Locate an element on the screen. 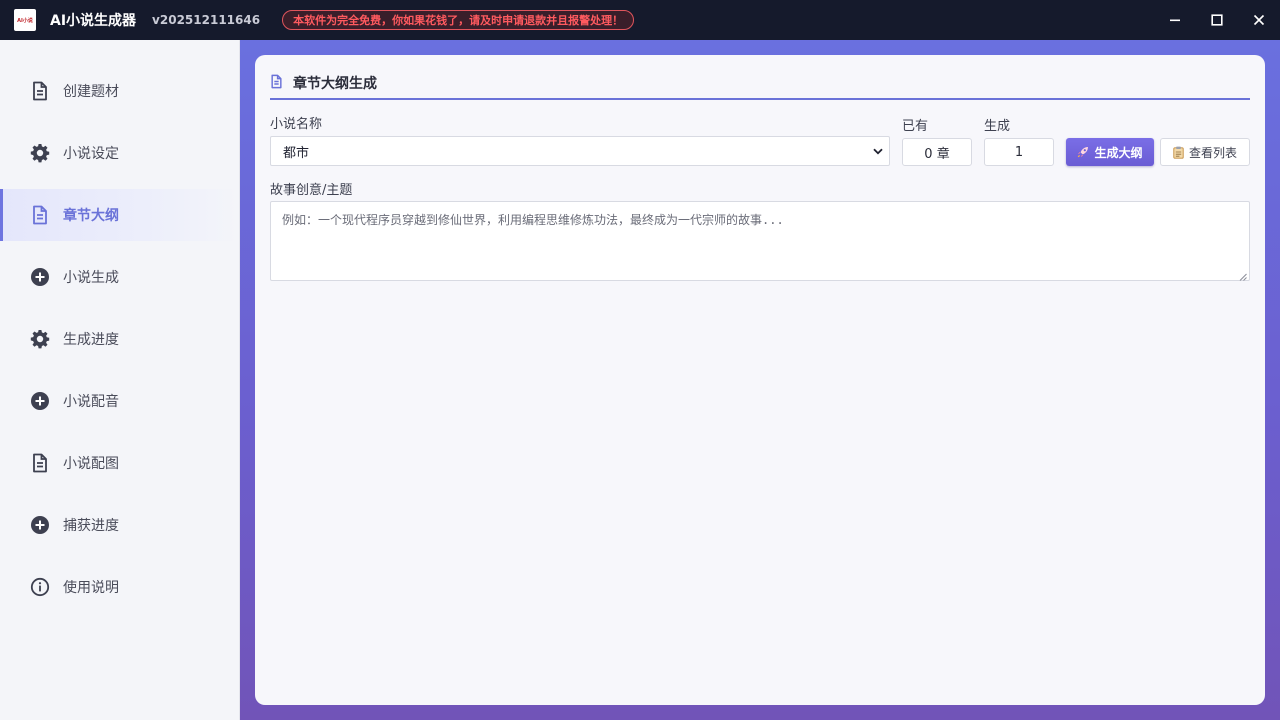  sidebar-item-novel-images: 小说配图 is located at coordinates (119, 463).